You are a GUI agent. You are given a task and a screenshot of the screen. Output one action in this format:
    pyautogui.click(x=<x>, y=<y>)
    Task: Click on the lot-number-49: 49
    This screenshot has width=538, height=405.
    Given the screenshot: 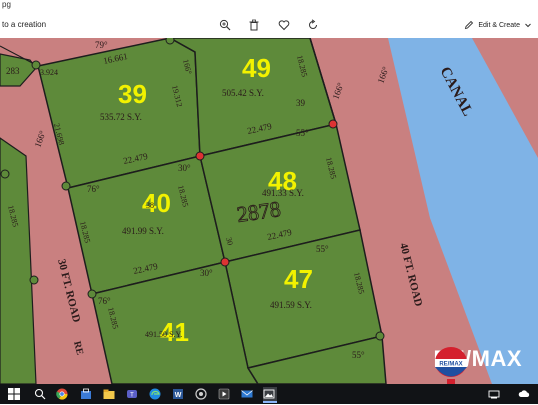 What is the action you would take?
    pyautogui.click(x=256, y=68)
    